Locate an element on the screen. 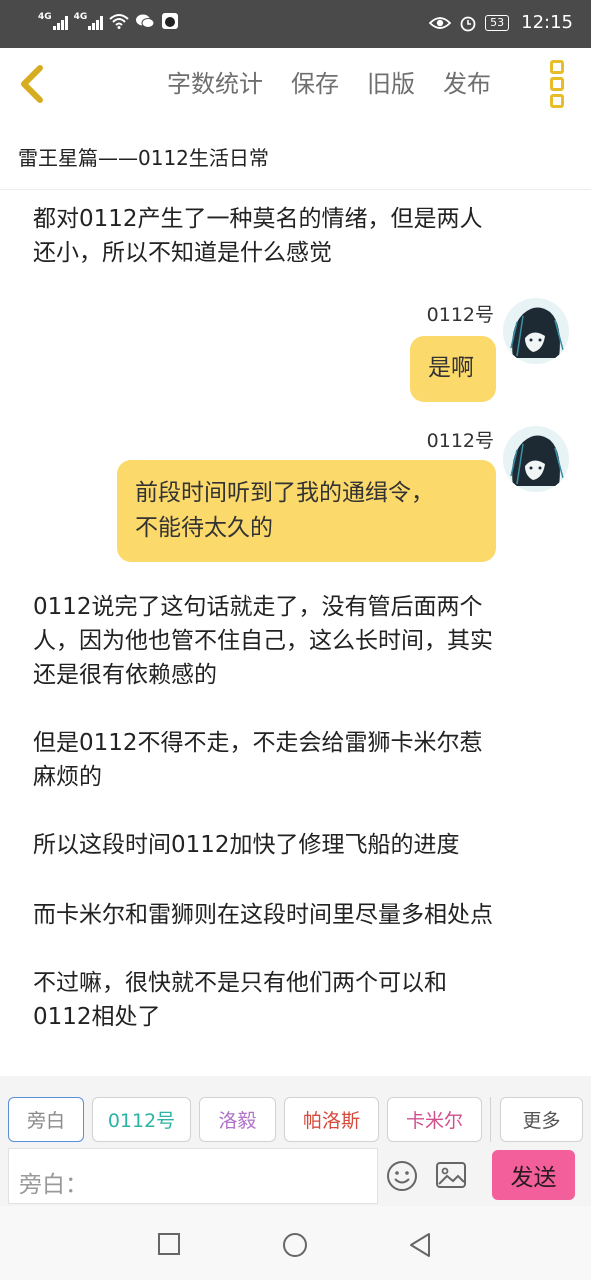 The height and width of the screenshot is (1280, 591). more-vertical-icon is located at coordinates (559, 84).